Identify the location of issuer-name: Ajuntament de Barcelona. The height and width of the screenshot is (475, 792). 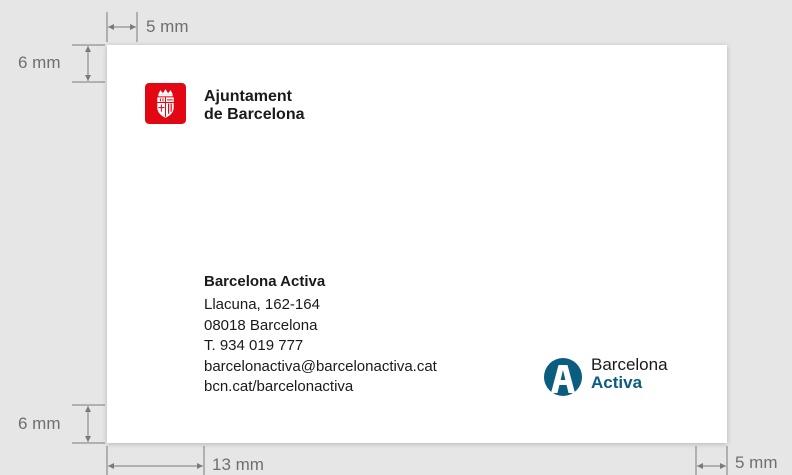
(254, 106).